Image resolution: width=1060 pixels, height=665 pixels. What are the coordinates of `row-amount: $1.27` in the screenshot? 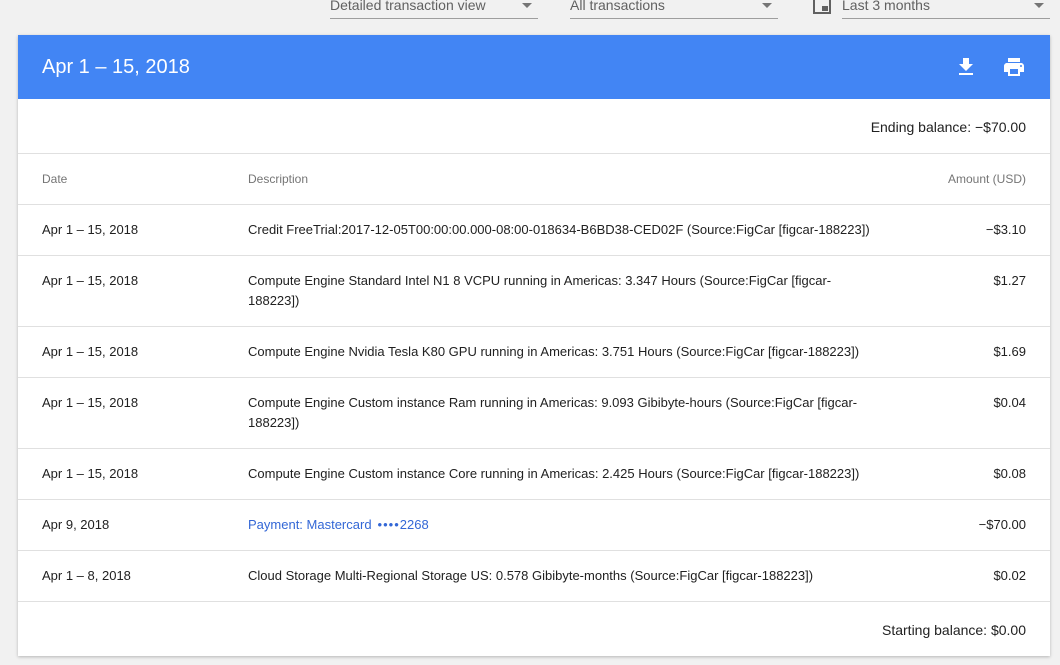 It's located at (968, 291).